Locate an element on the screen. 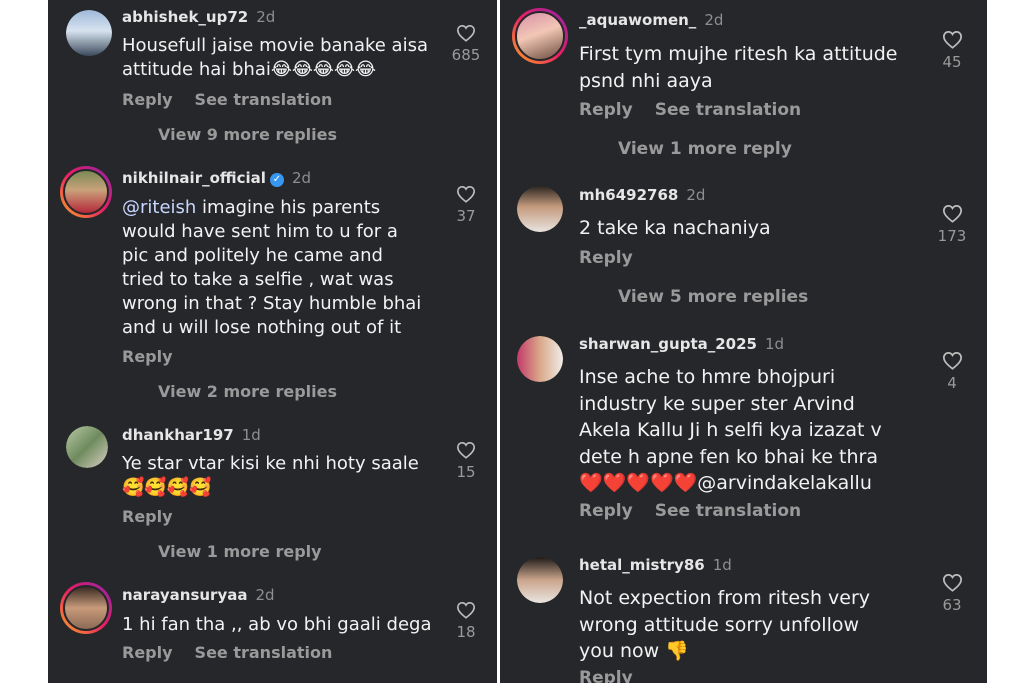 This screenshot has width=1024, height=683. comment-line: industry ke super ster Arvind is located at coordinates (717, 403).